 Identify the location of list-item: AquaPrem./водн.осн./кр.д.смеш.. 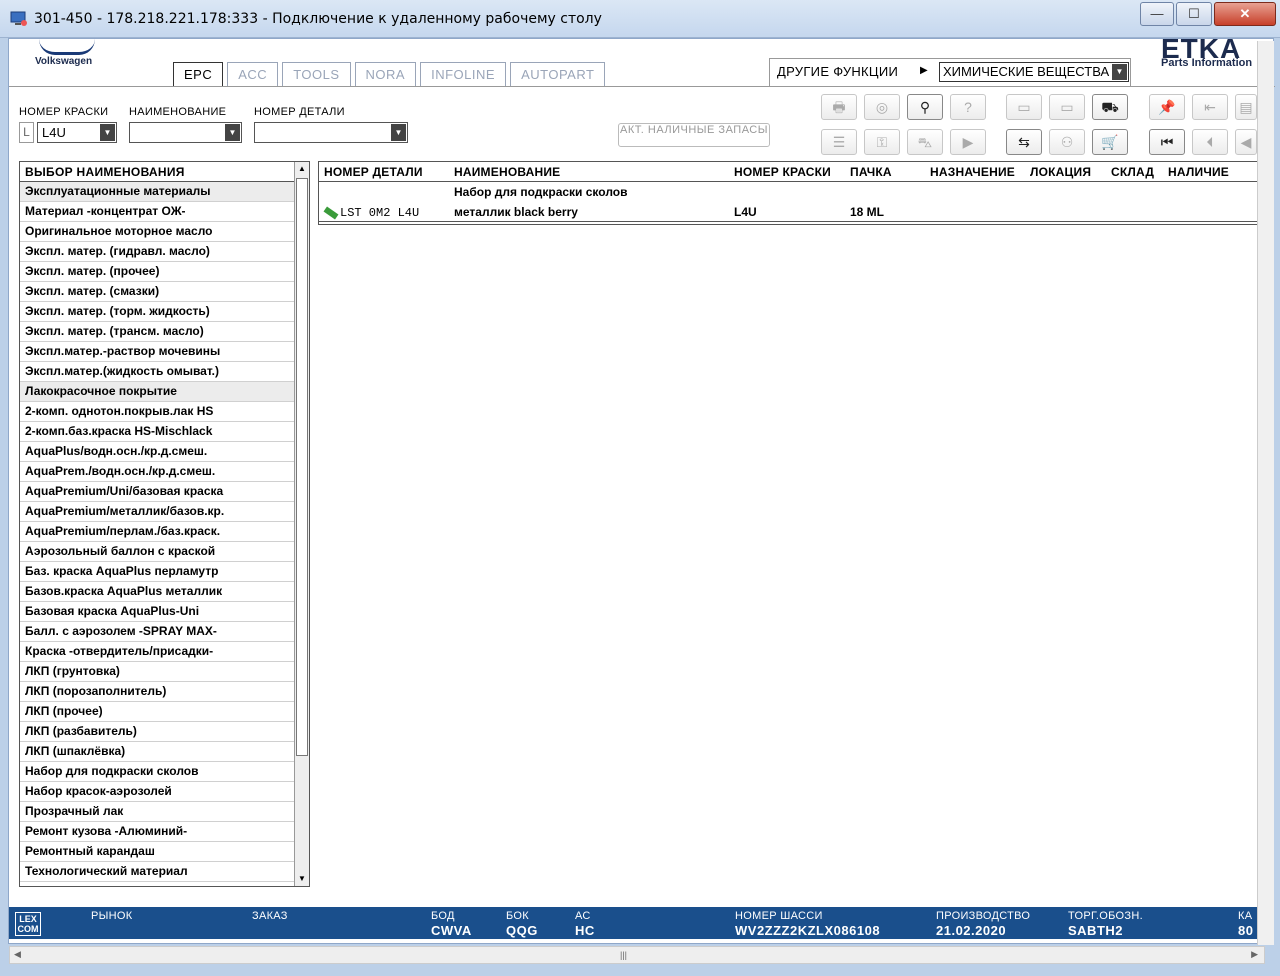
(158, 472).